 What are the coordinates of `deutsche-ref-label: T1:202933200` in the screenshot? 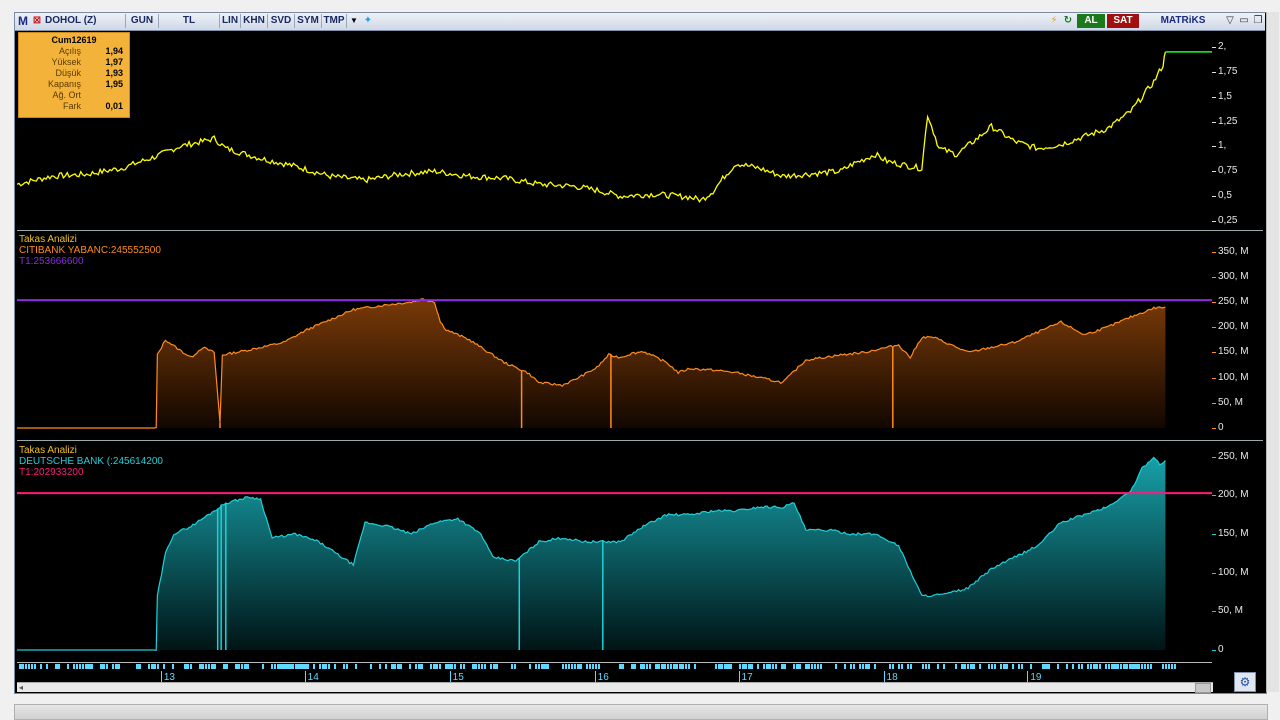 It's located at (51, 472).